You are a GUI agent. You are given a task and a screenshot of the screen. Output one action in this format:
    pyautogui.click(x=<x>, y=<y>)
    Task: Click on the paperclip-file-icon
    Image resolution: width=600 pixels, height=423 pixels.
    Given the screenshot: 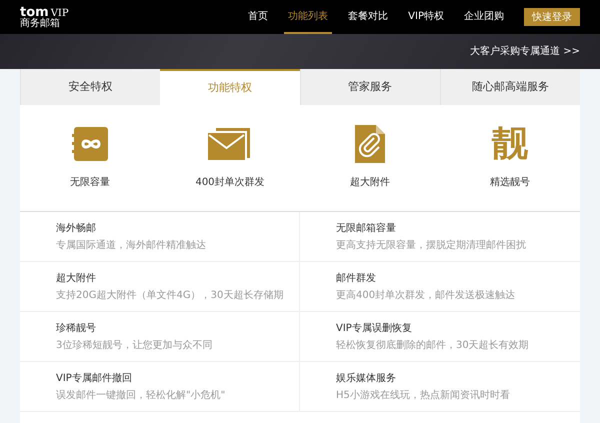 What is the action you would take?
    pyautogui.click(x=370, y=144)
    